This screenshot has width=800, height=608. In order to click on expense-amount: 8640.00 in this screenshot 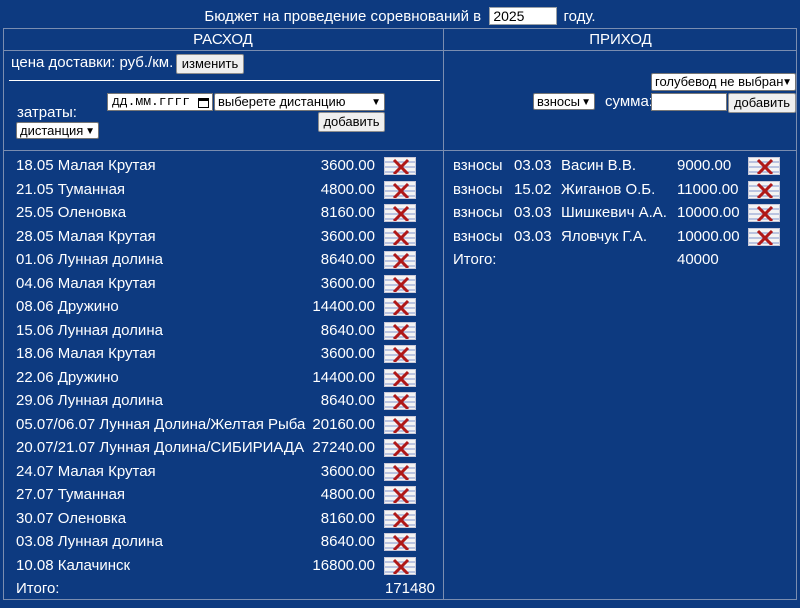, I will do `click(347, 330)`.